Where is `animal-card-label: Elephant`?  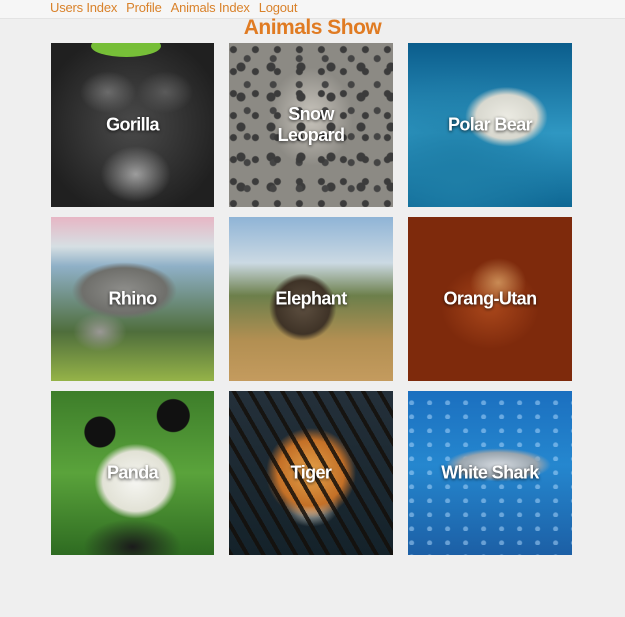
animal-card-label: Elephant is located at coordinates (311, 298).